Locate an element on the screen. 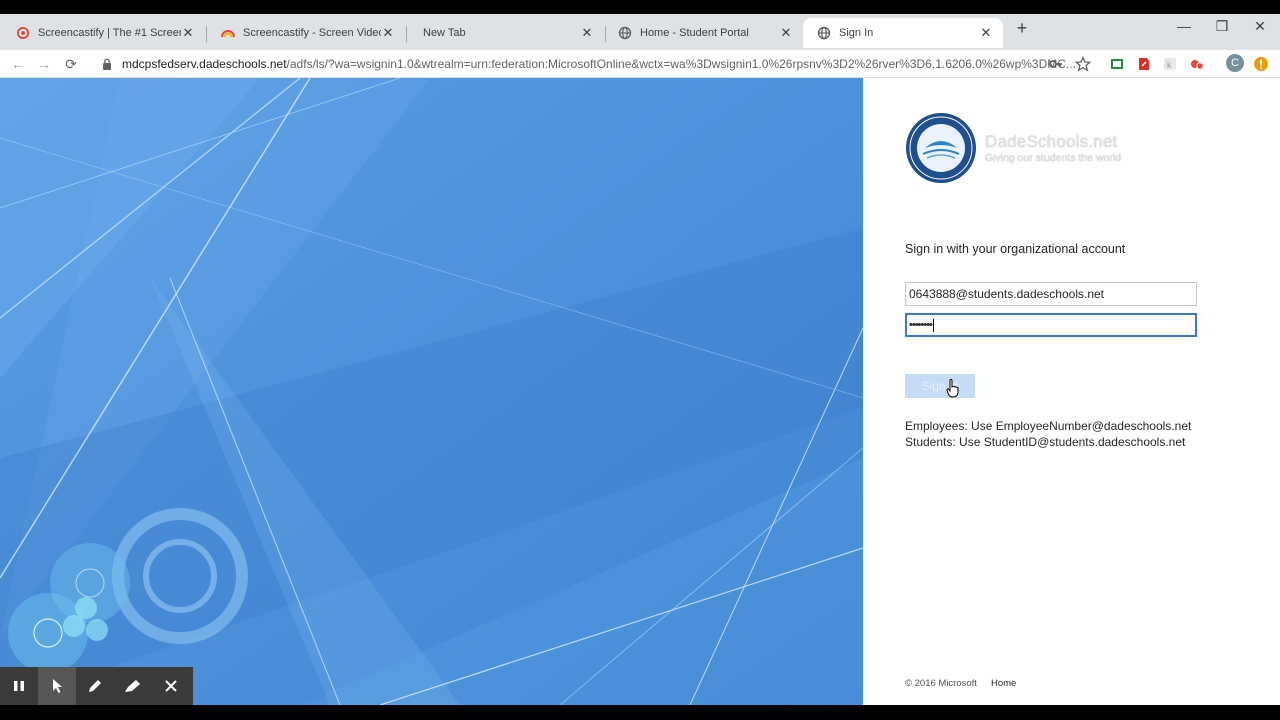 The image size is (1280, 720). sign-in-heading: Sign in with your organizational account is located at coordinates (1015, 249).